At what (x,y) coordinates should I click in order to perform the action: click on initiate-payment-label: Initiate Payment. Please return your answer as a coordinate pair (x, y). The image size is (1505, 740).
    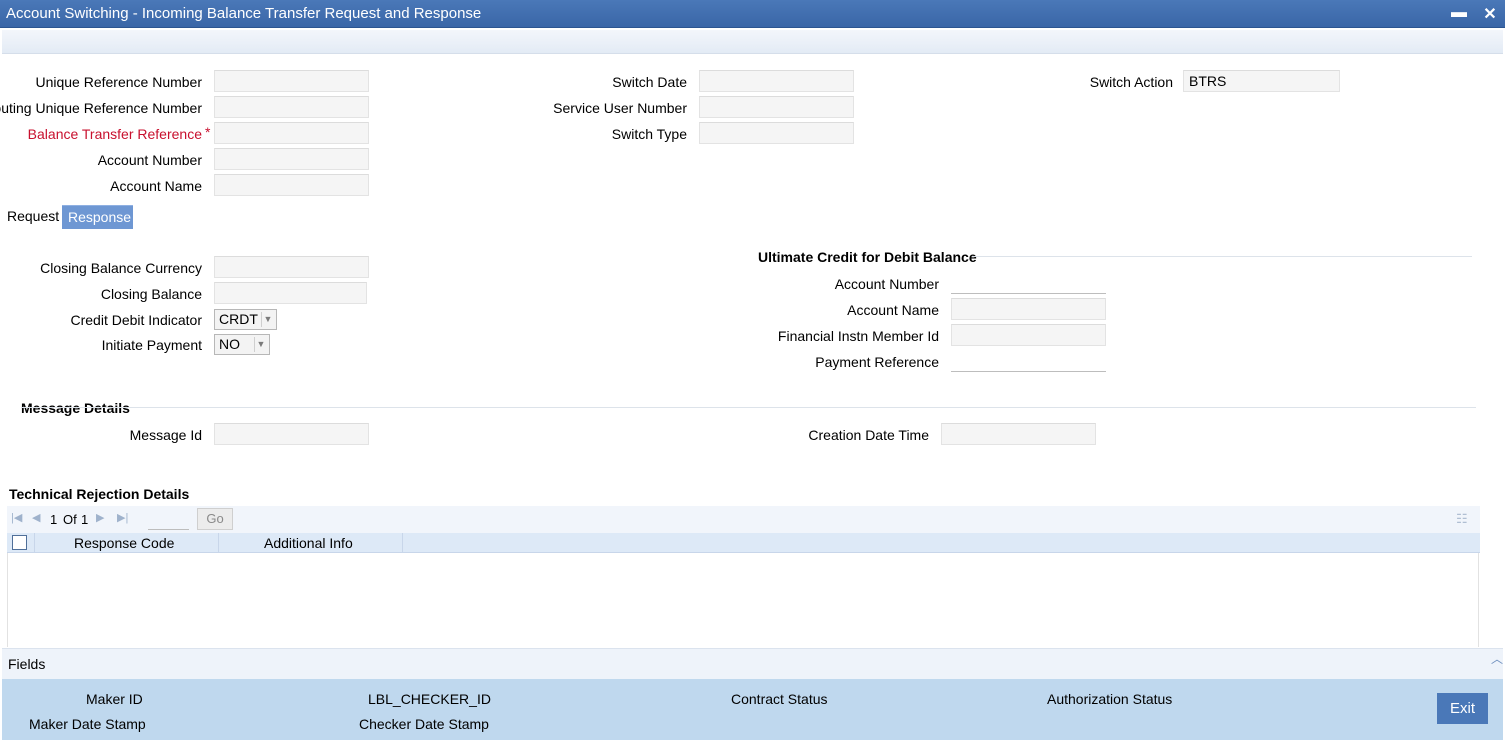
    Looking at the image, I should click on (151, 345).